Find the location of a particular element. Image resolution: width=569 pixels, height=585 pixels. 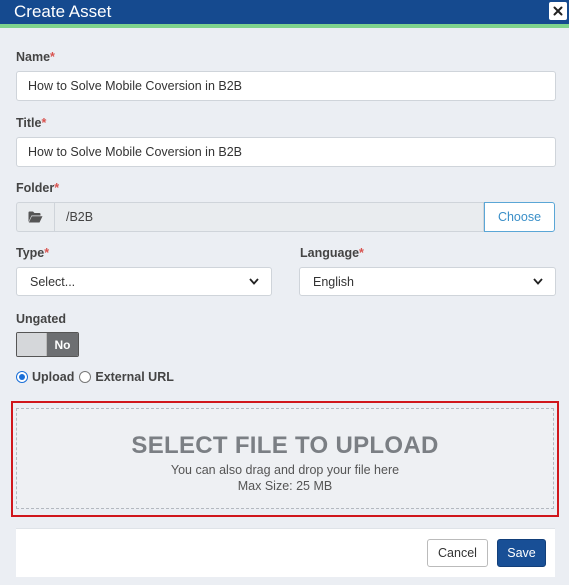

title-input-value: How to Solve Mobile Coversion in B2B is located at coordinates (135, 152).